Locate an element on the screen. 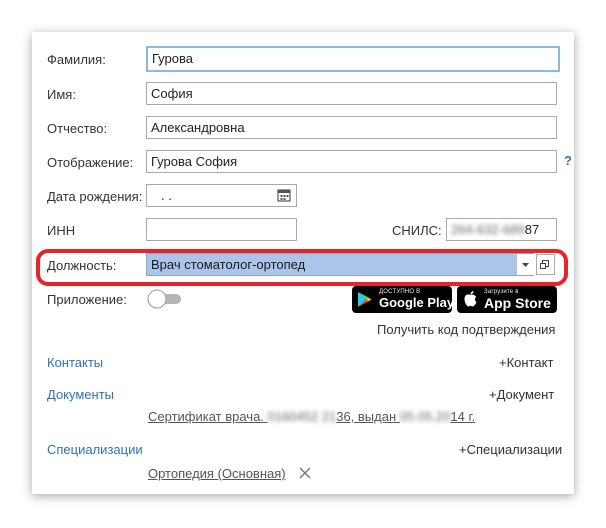 The width and height of the screenshot is (606, 528). add-specialization-button: +Специализации is located at coordinates (510, 449).